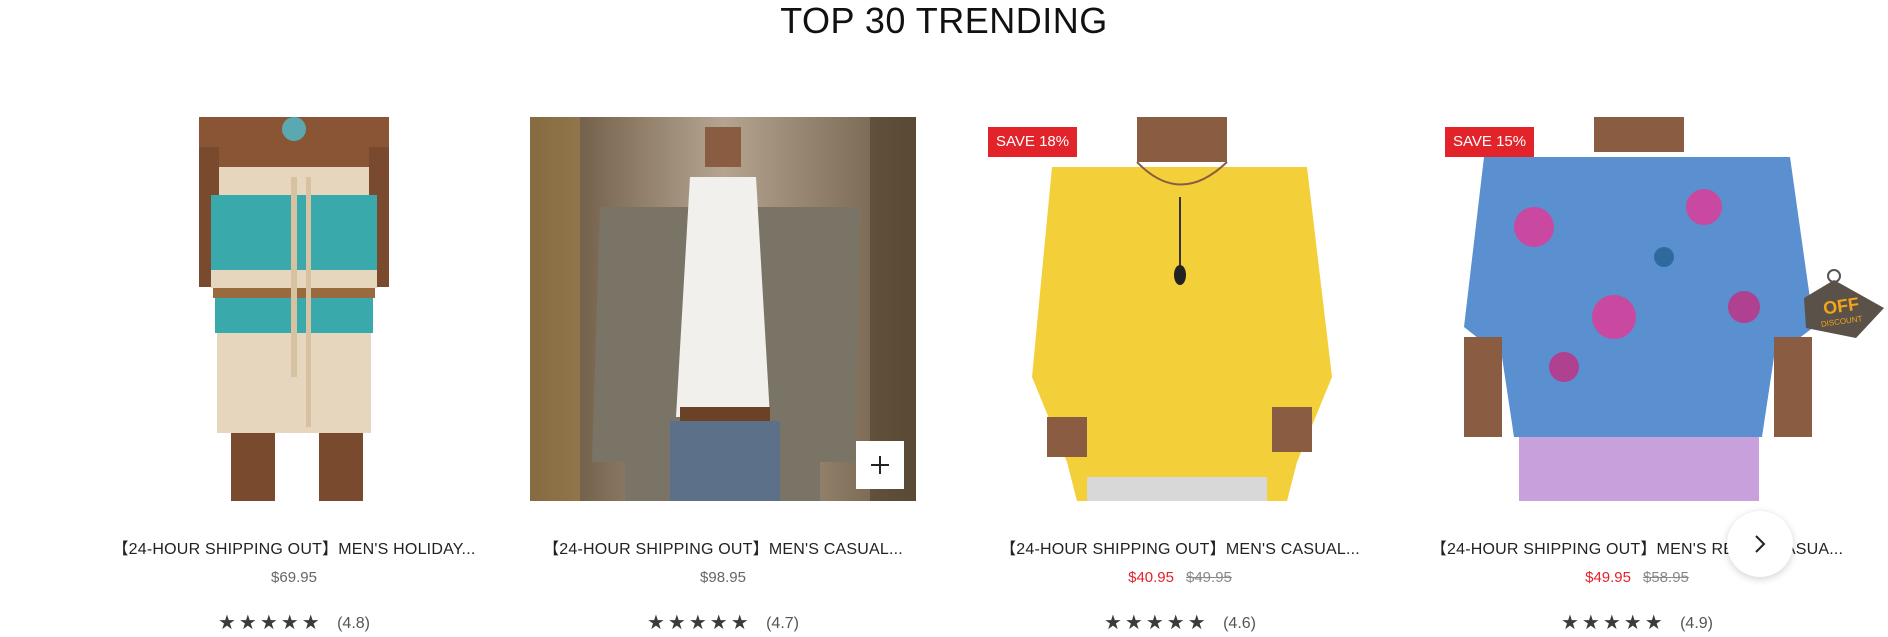 The height and width of the screenshot is (637, 1888). I want to click on product-image: SAVE 18%, so click(1180, 309).